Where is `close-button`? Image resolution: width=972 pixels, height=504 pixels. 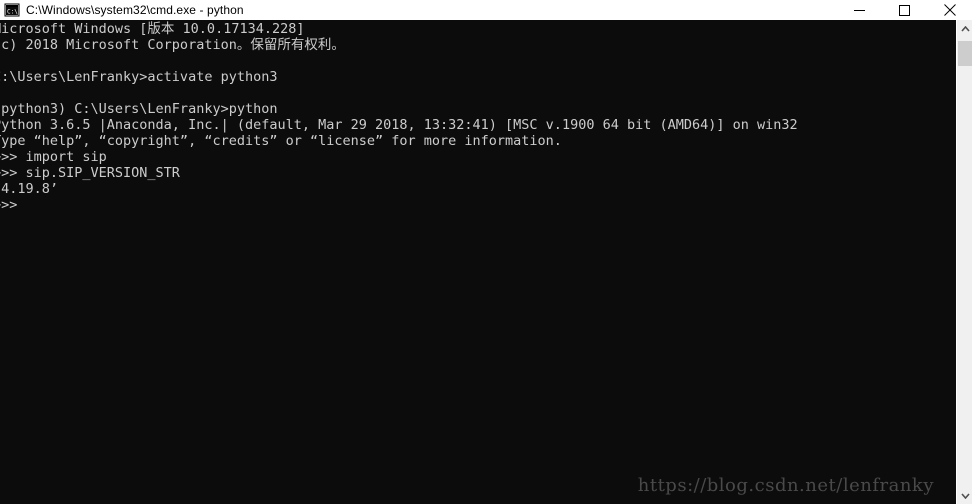
close-button is located at coordinates (949, 10).